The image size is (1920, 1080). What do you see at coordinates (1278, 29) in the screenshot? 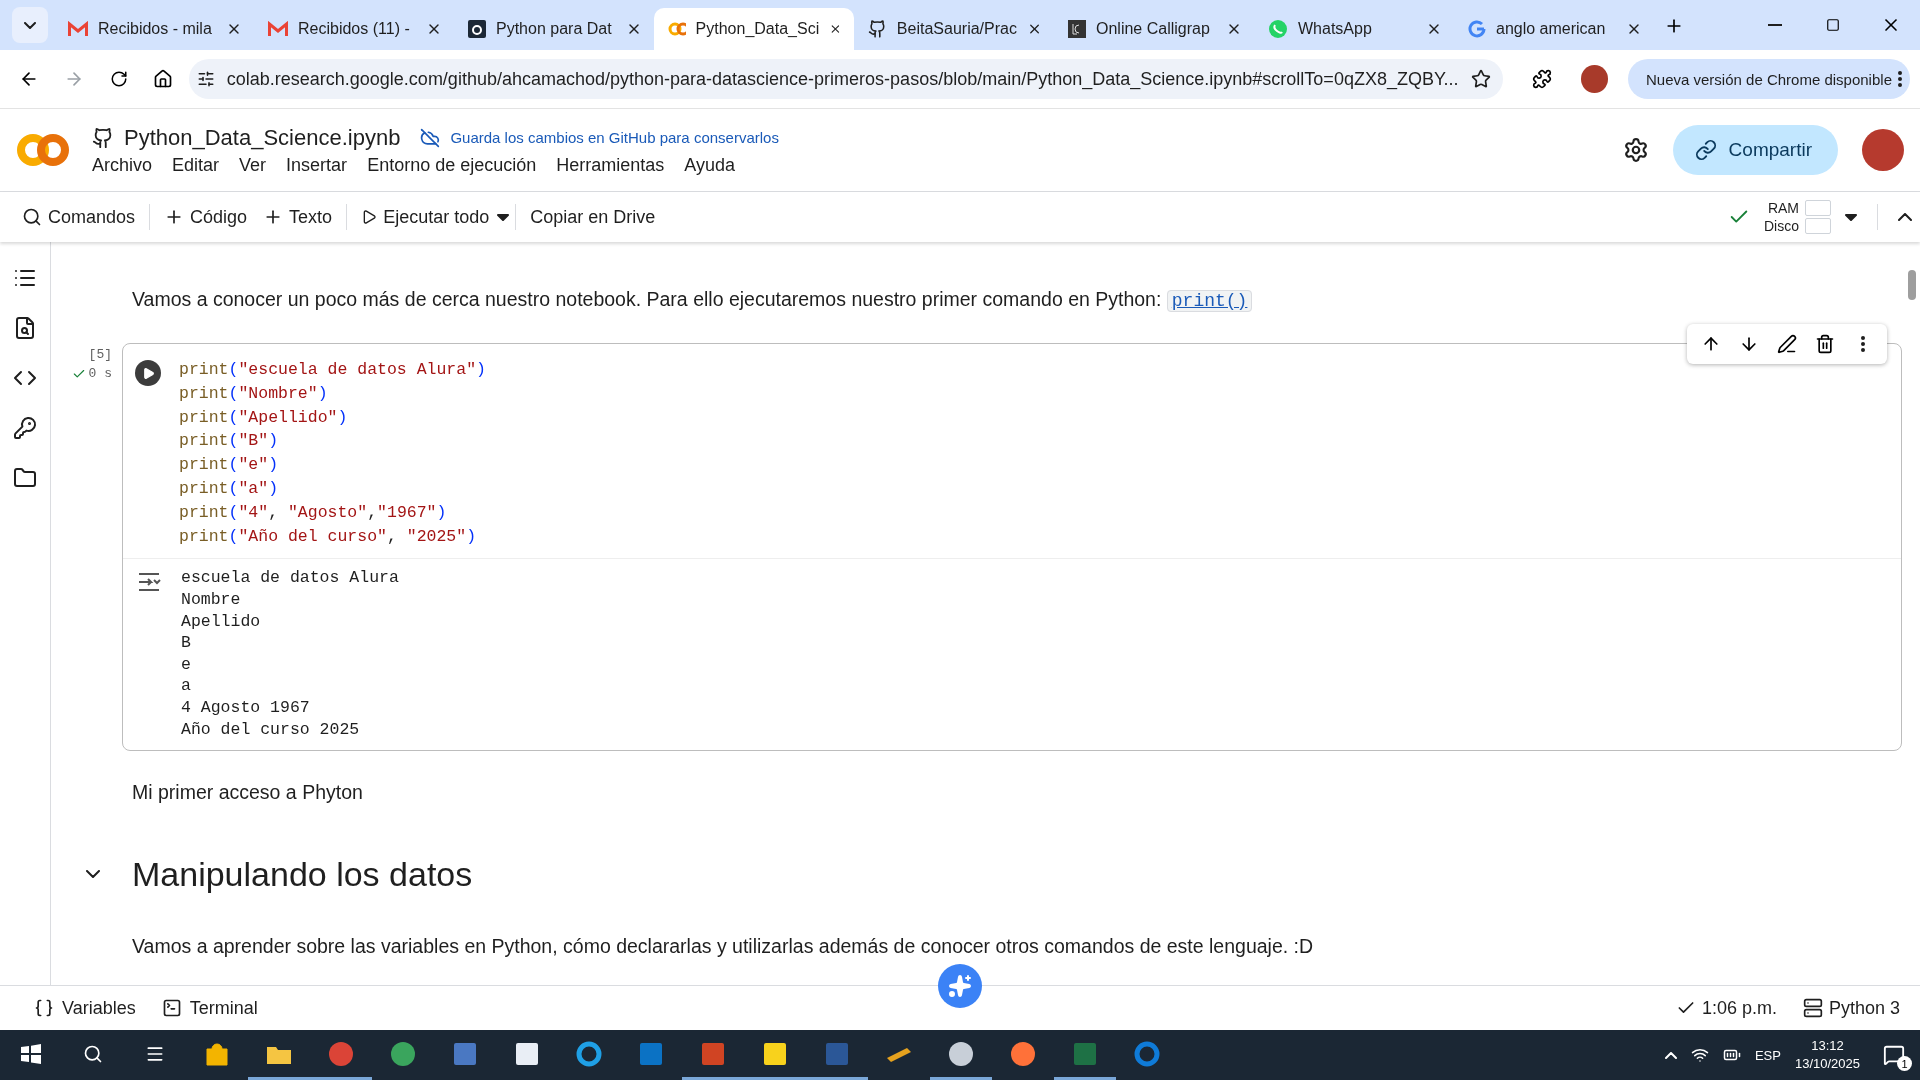
I see `chat-bubble-icon` at bounding box center [1278, 29].